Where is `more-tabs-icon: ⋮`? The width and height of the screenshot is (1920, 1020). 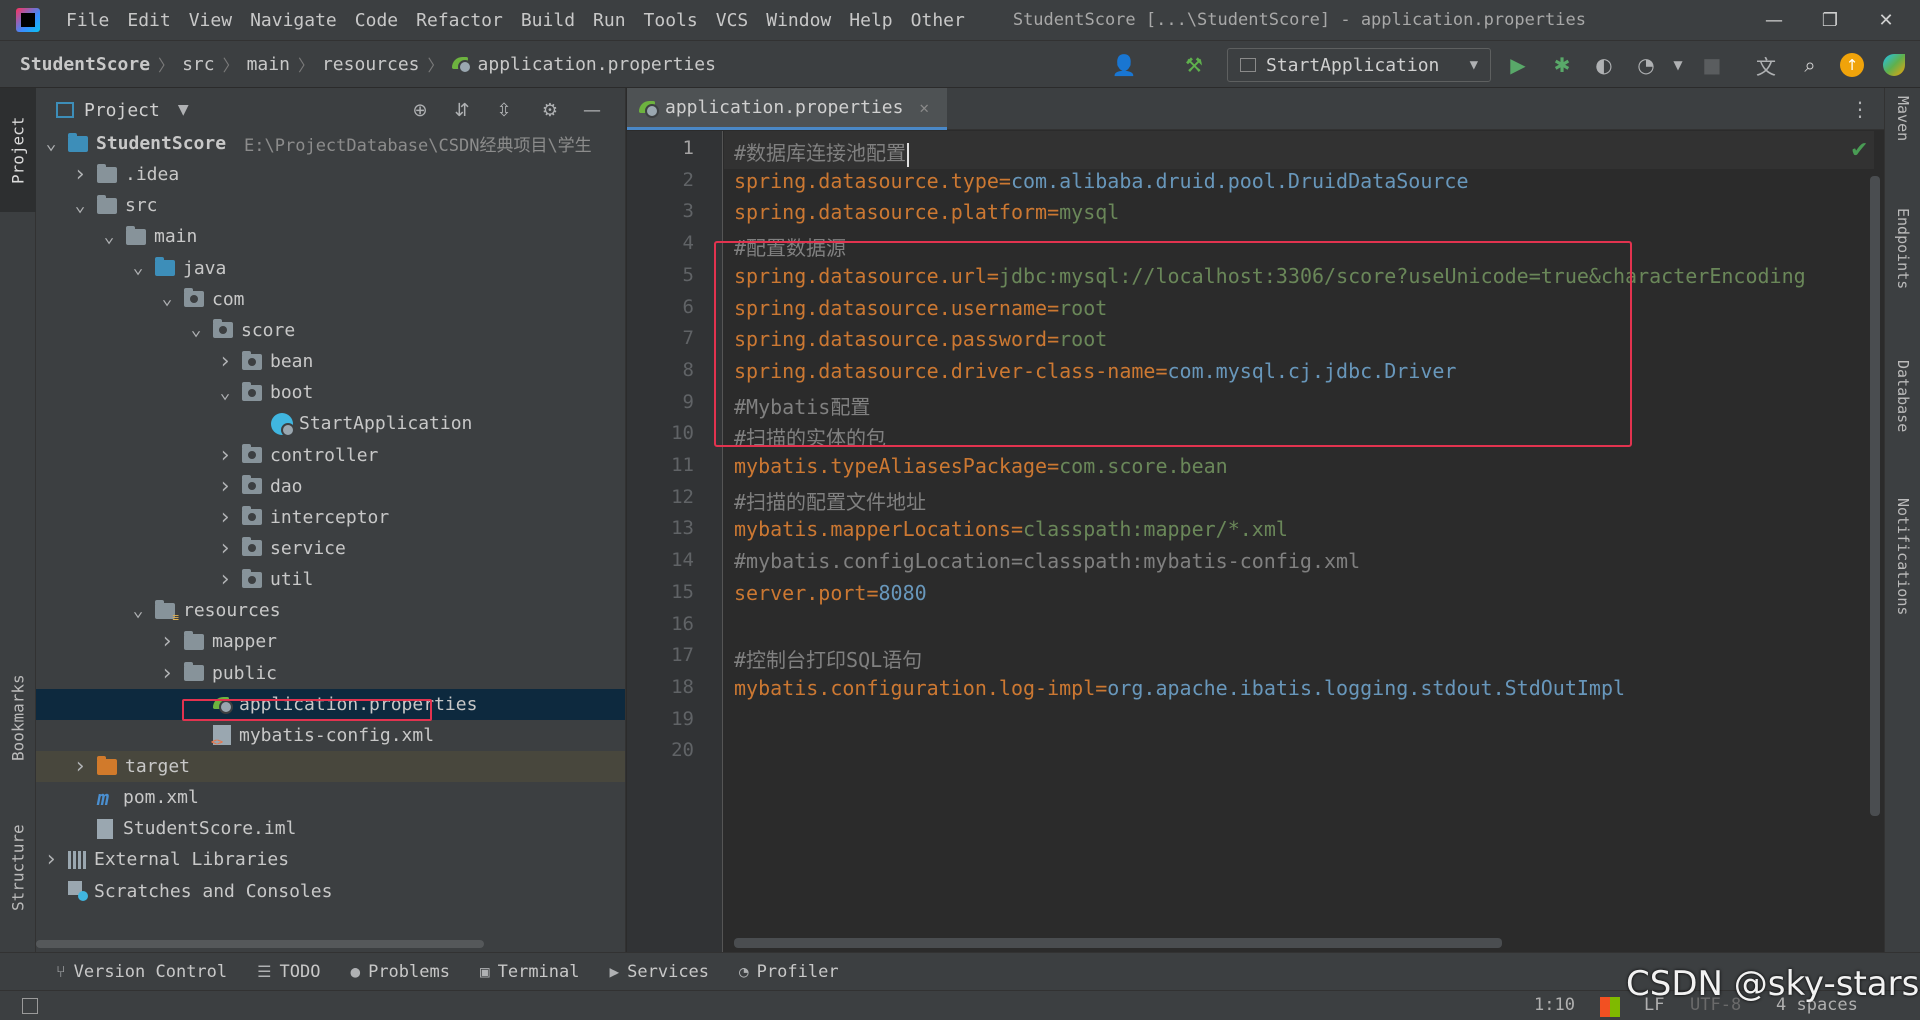
more-tabs-icon: ⋮ is located at coordinates (1860, 109).